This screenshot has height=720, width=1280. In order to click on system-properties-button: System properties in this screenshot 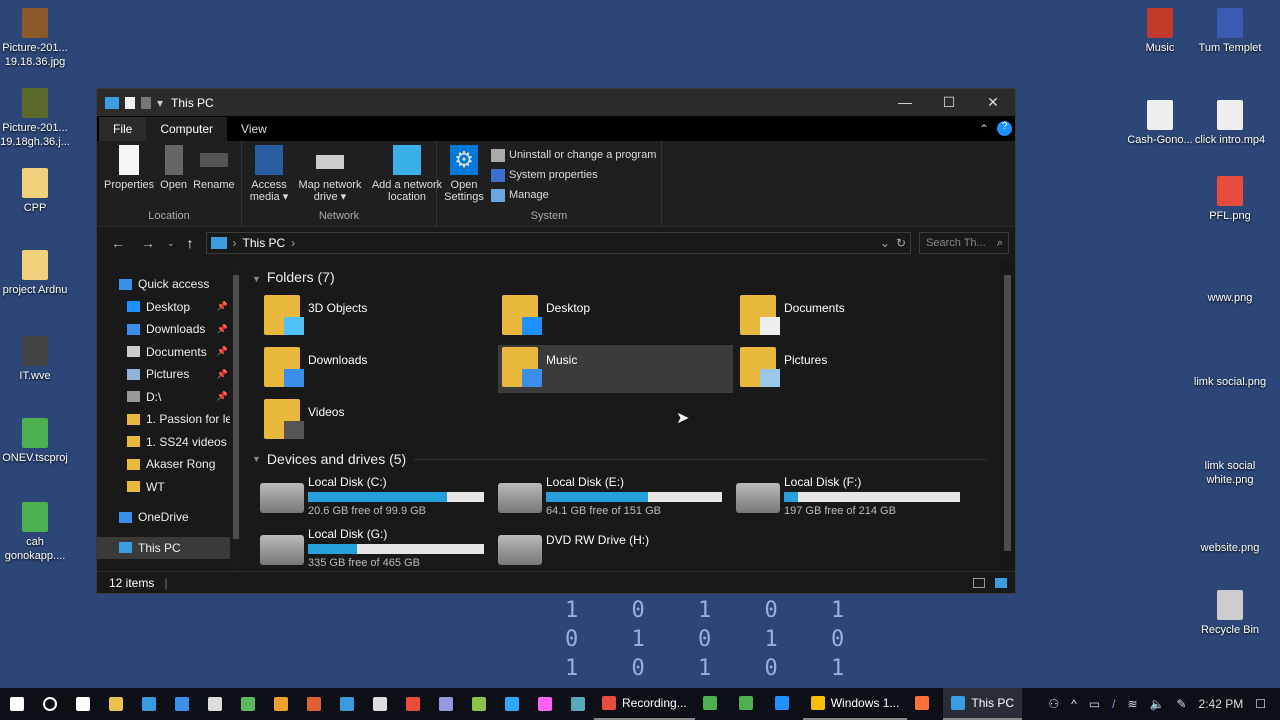, I will do `click(573, 175)`.